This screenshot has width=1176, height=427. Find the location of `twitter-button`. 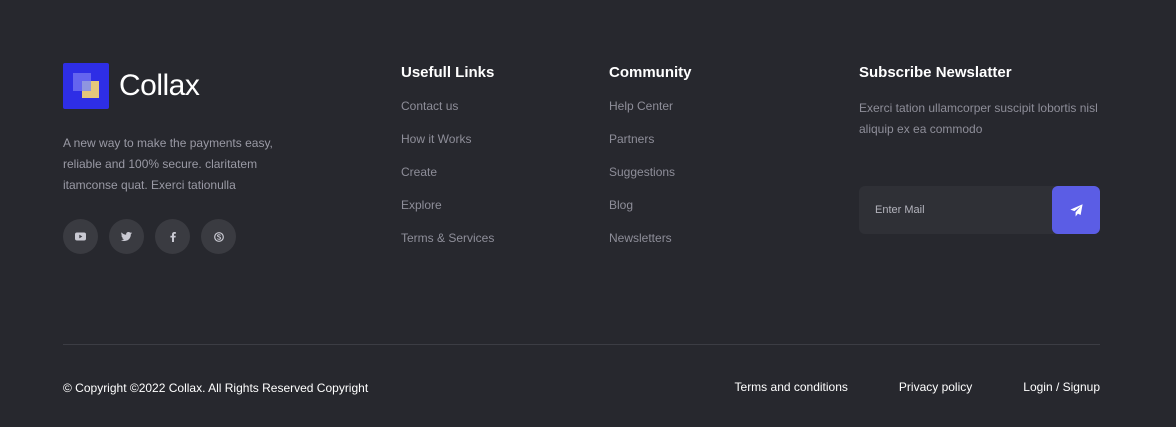

twitter-button is located at coordinates (126, 236).